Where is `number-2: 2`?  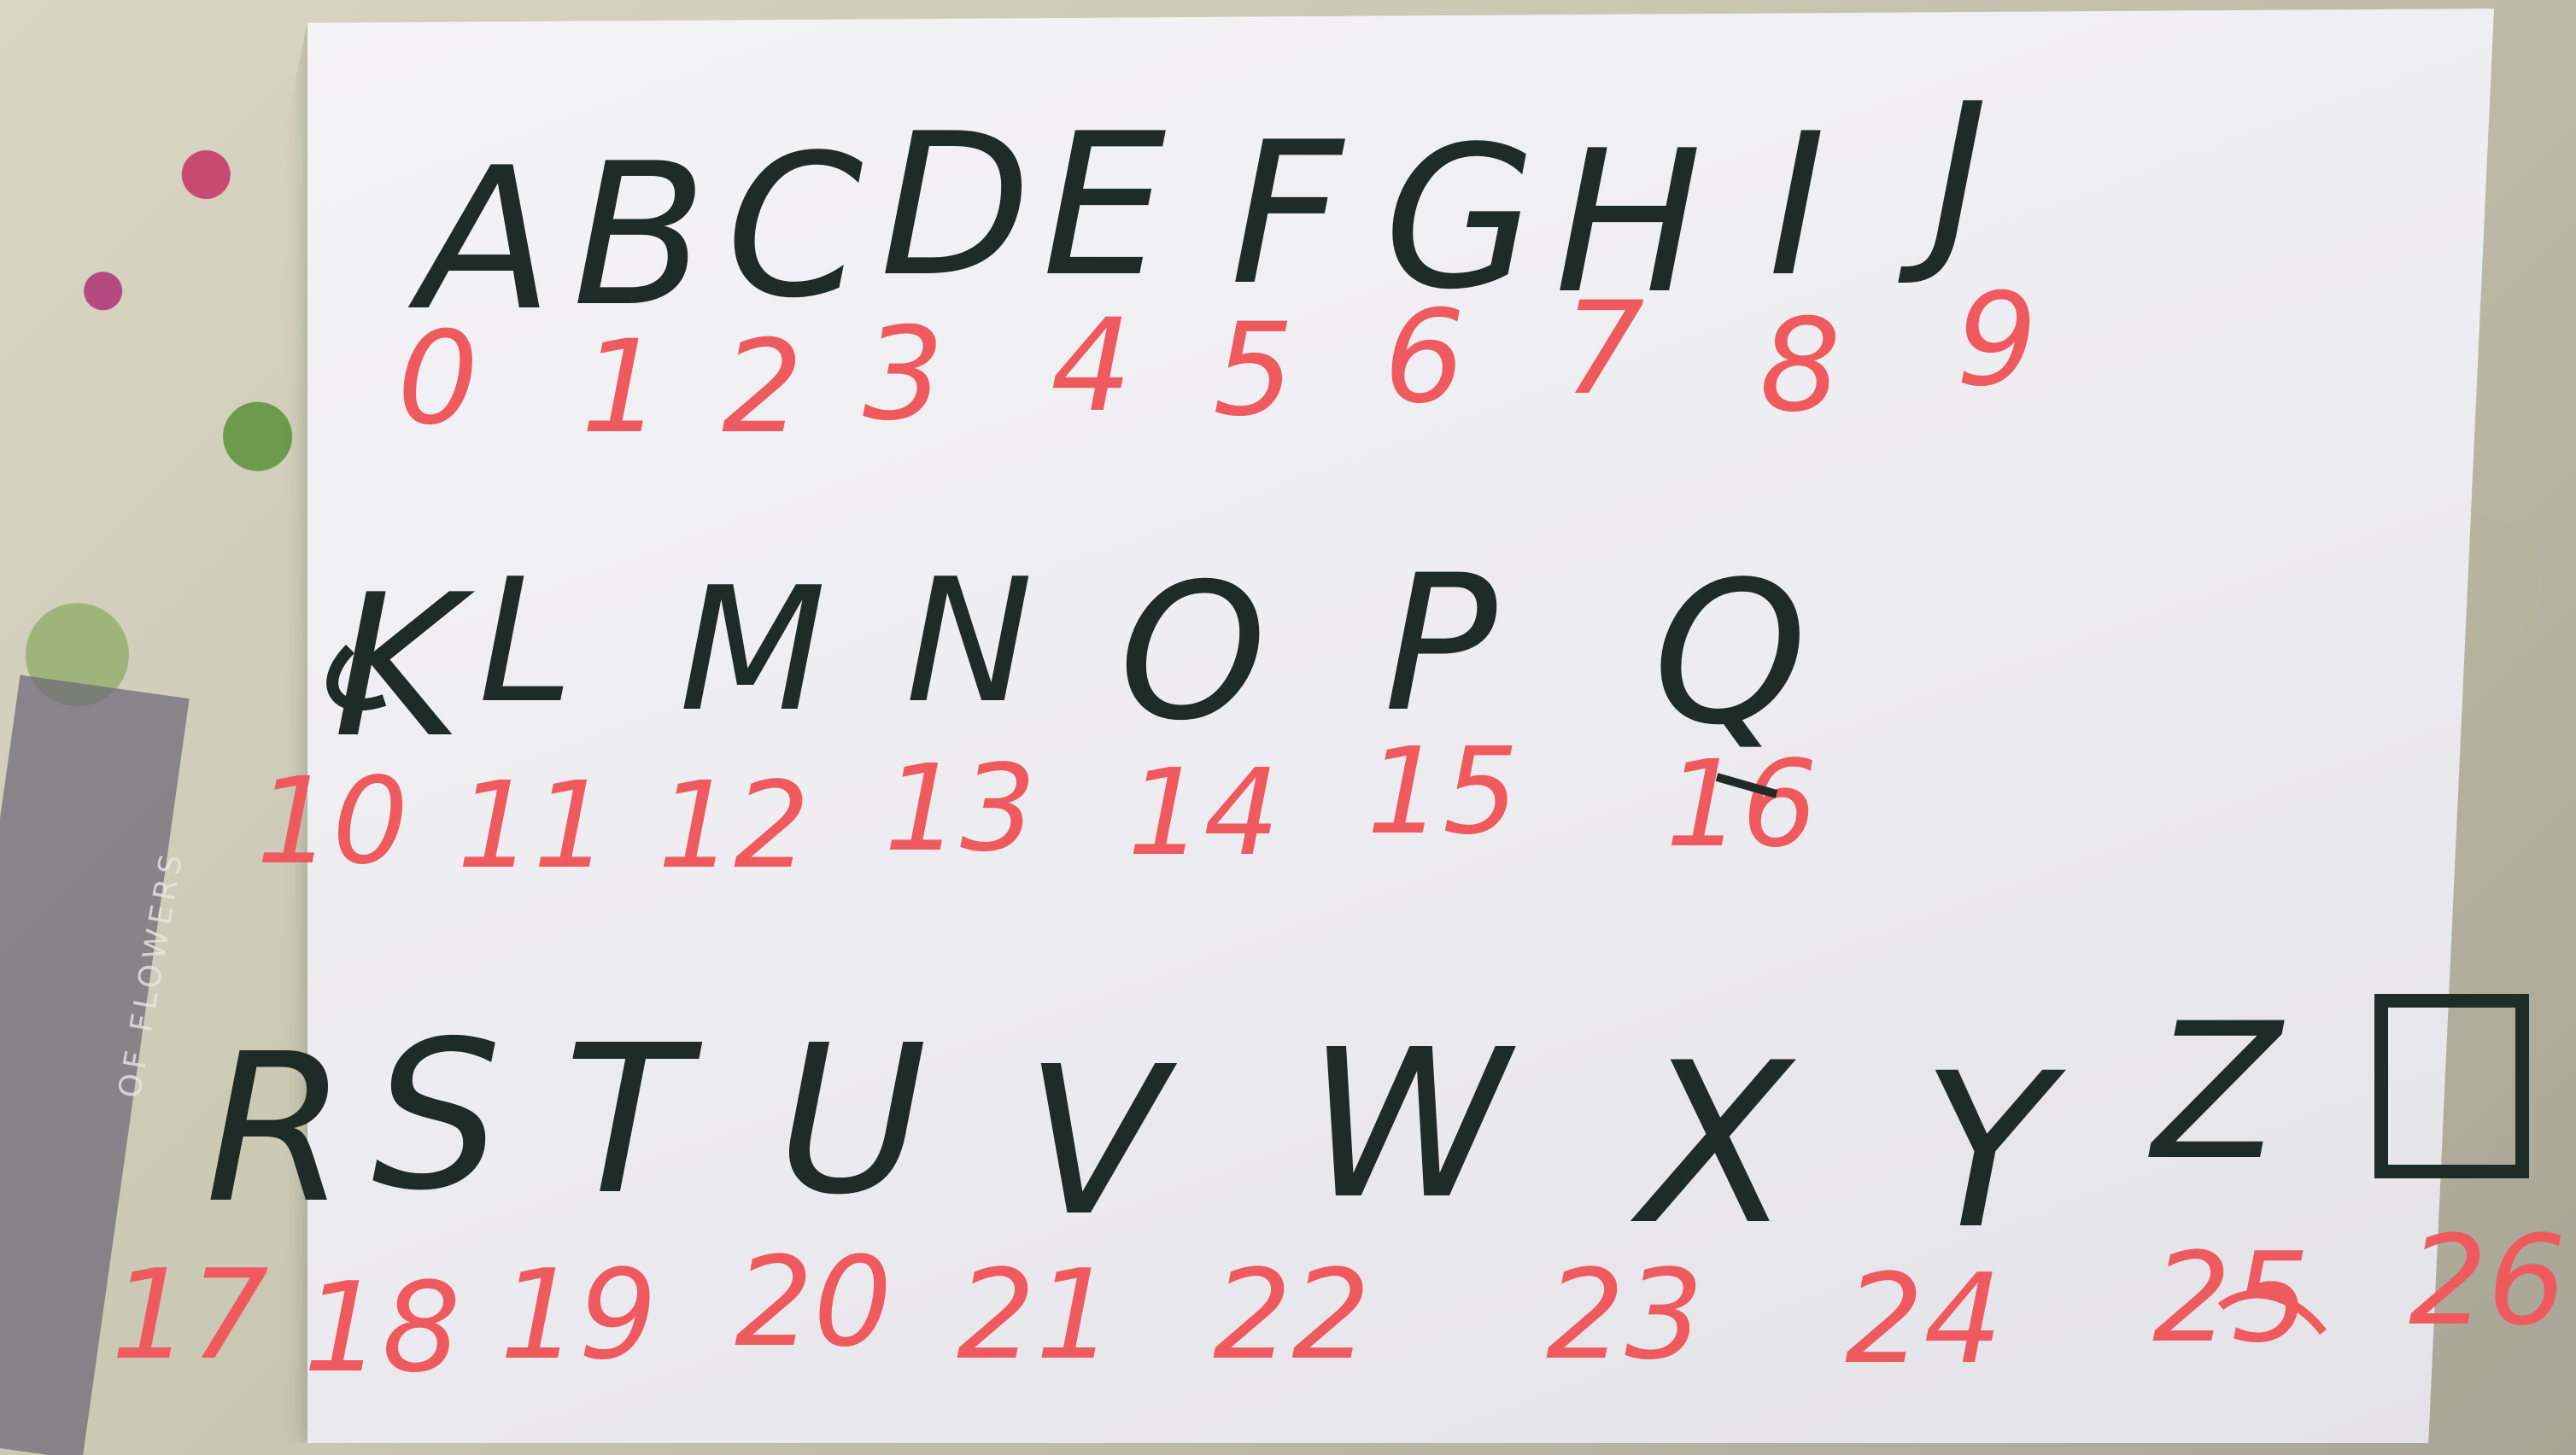 number-2: 2 is located at coordinates (762, 388).